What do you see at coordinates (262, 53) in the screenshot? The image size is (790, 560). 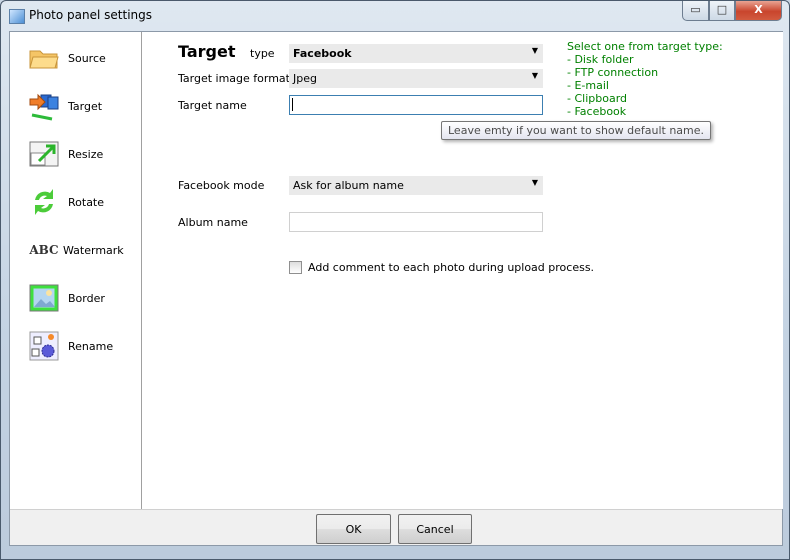 I see `type-label: type` at bounding box center [262, 53].